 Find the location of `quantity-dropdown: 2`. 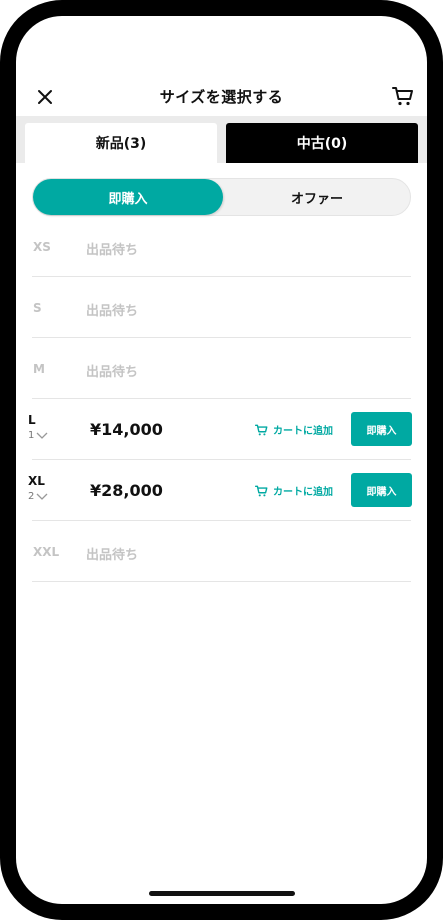

quantity-dropdown: 2 is located at coordinates (38, 496).